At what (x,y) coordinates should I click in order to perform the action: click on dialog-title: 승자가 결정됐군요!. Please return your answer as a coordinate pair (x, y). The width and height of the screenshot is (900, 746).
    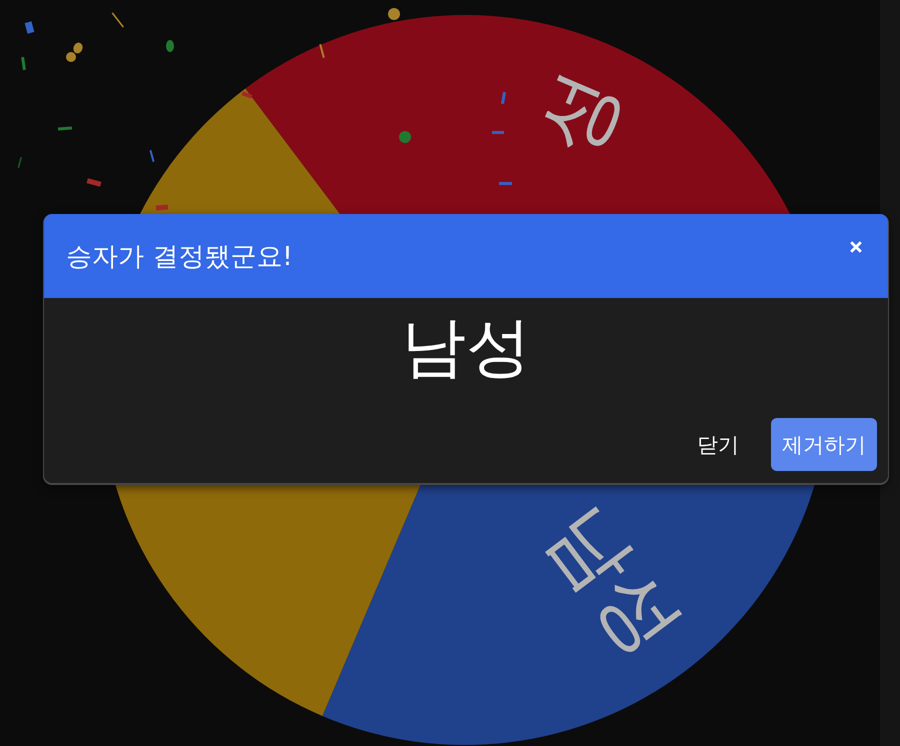
    Looking at the image, I should click on (179, 257).